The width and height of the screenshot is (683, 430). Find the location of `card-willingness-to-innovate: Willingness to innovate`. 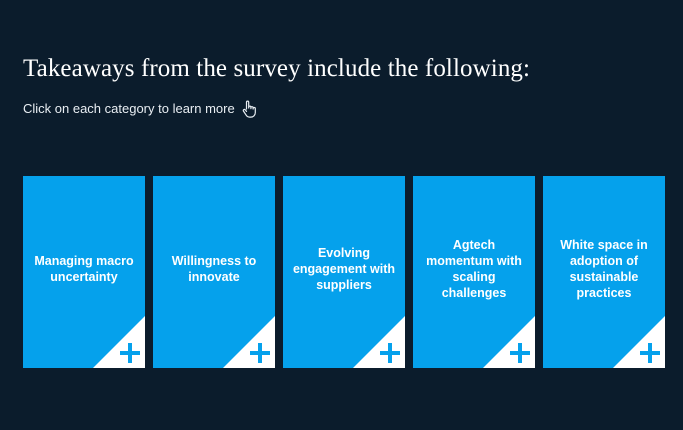

card-willingness-to-innovate: Willingness to innovate is located at coordinates (214, 272).